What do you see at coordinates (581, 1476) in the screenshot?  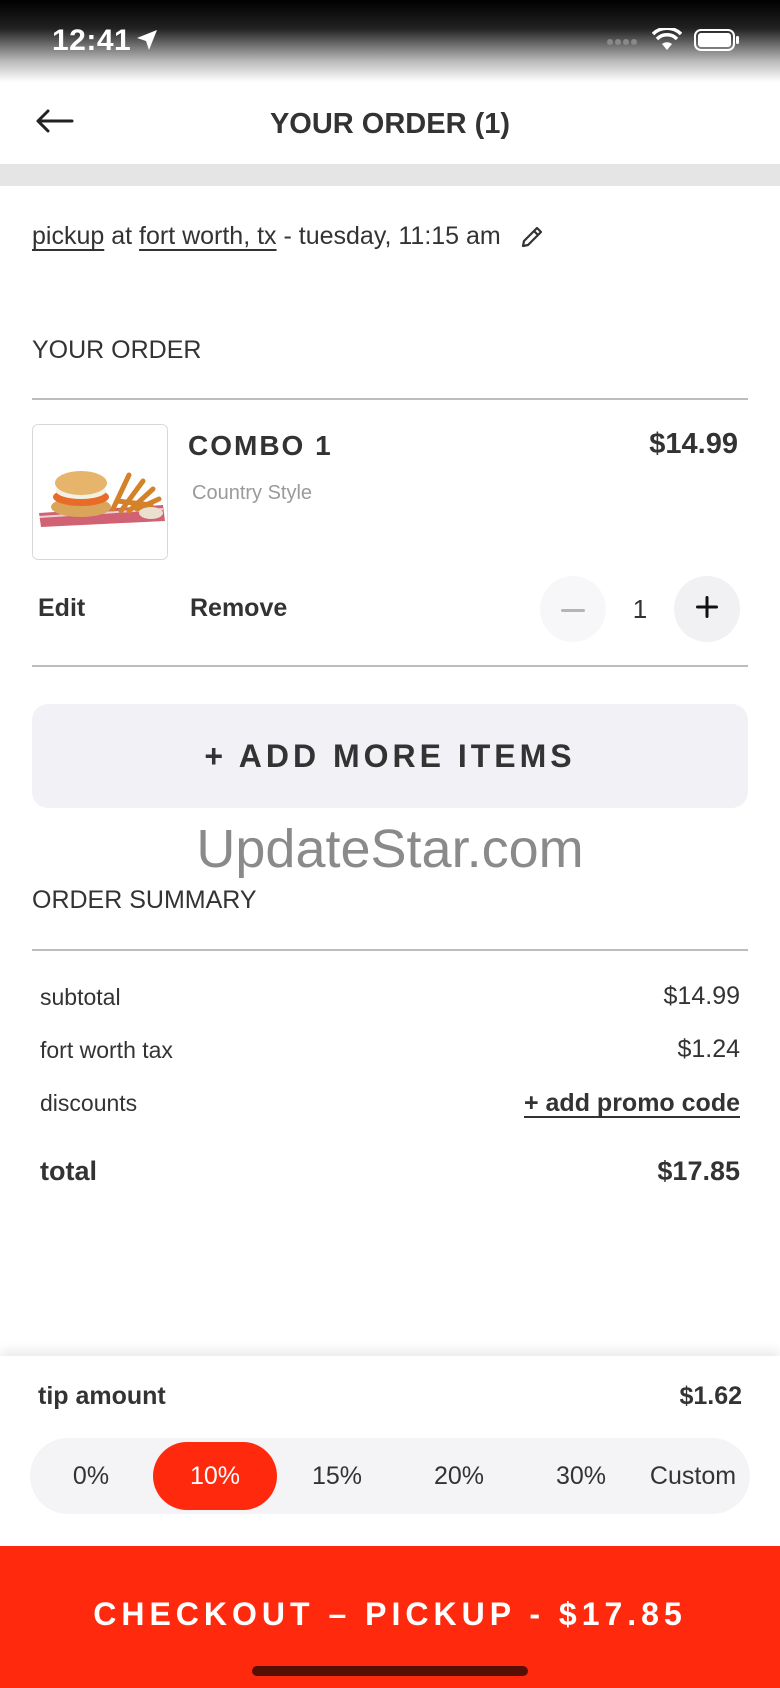 I see `tip-option-30: 30%` at bounding box center [581, 1476].